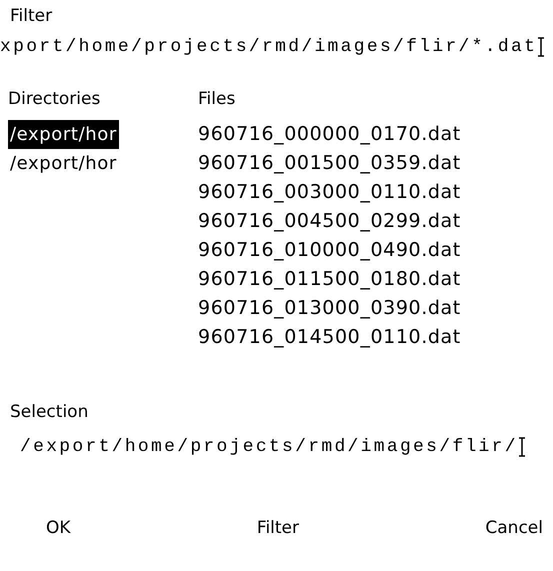 The image size is (553, 571). What do you see at coordinates (329, 163) in the screenshot?
I see `file-item: 960716_001500_0359.dat` at bounding box center [329, 163].